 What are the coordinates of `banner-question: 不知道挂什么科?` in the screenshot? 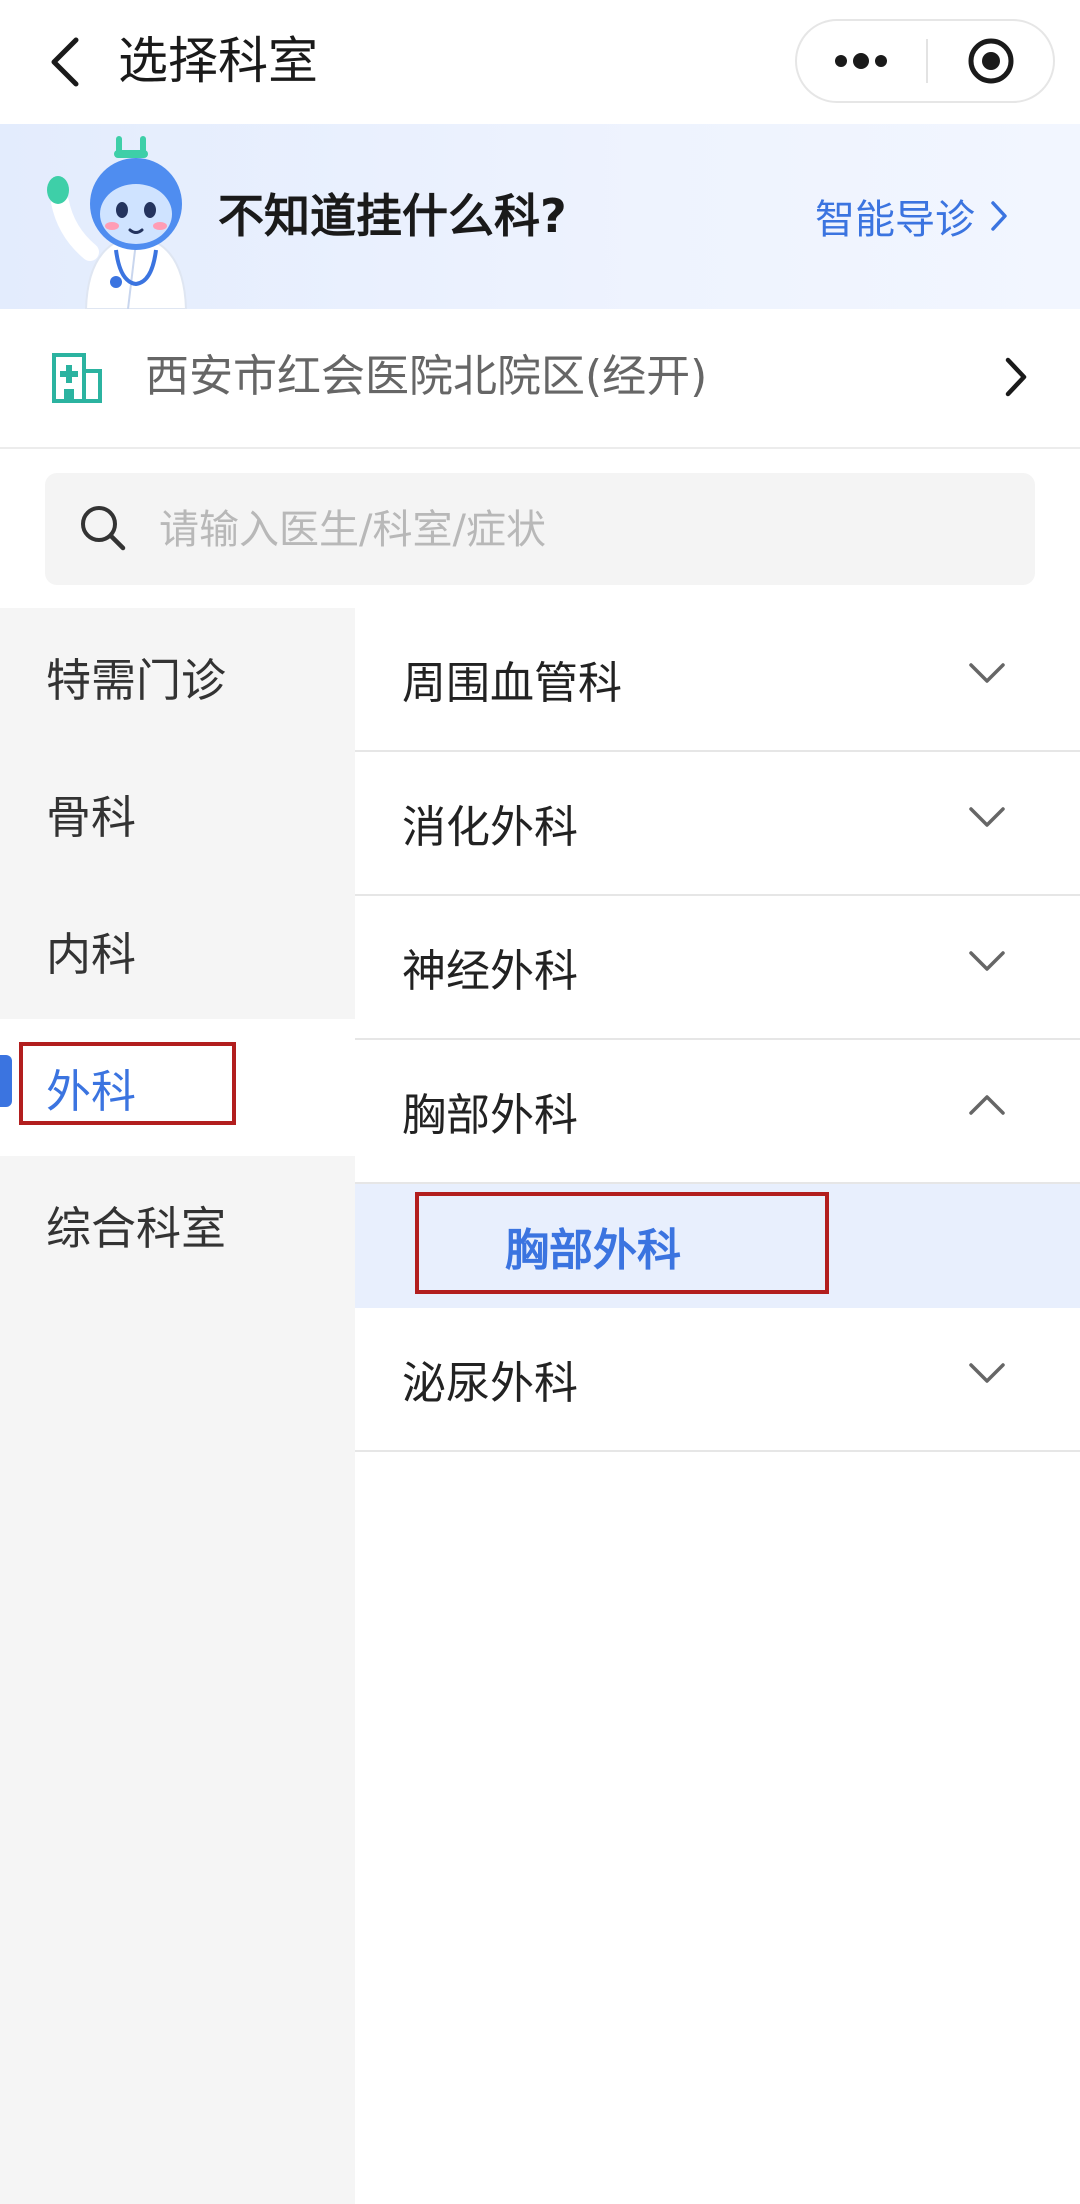 It's located at (392, 216).